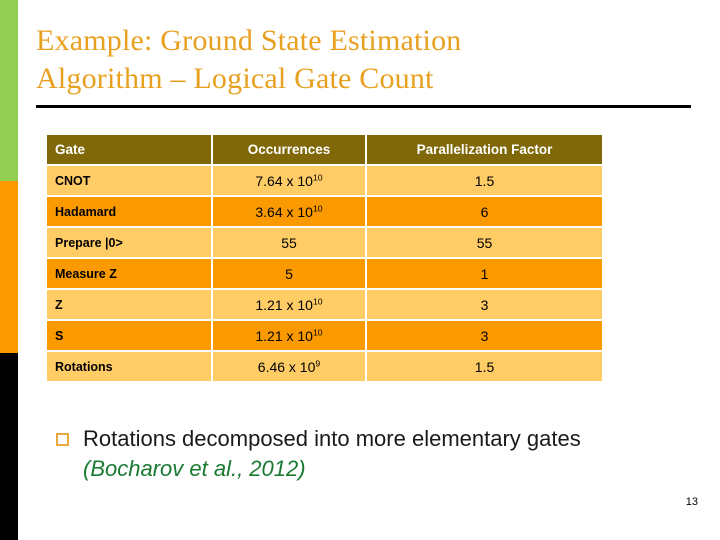 This screenshot has height=540, width=720. Describe the element at coordinates (129, 180) in the screenshot. I see `cell-gate: CNOT` at that location.